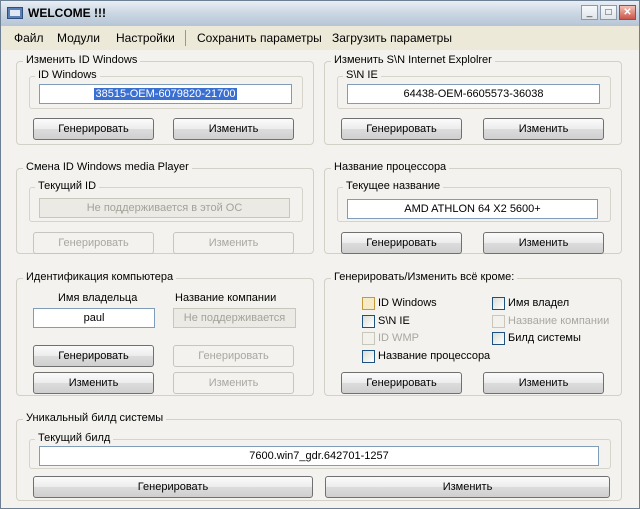 The width and height of the screenshot is (640, 509). I want to click on wmp-id-change-button: Изменить, so click(233, 243).